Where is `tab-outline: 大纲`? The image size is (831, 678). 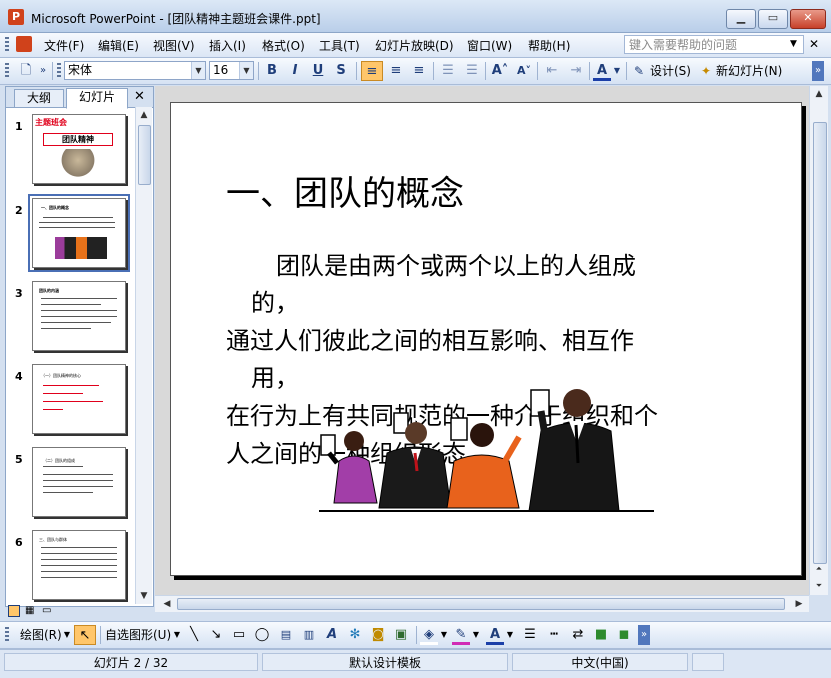 tab-outline: 大纲 is located at coordinates (39, 98).